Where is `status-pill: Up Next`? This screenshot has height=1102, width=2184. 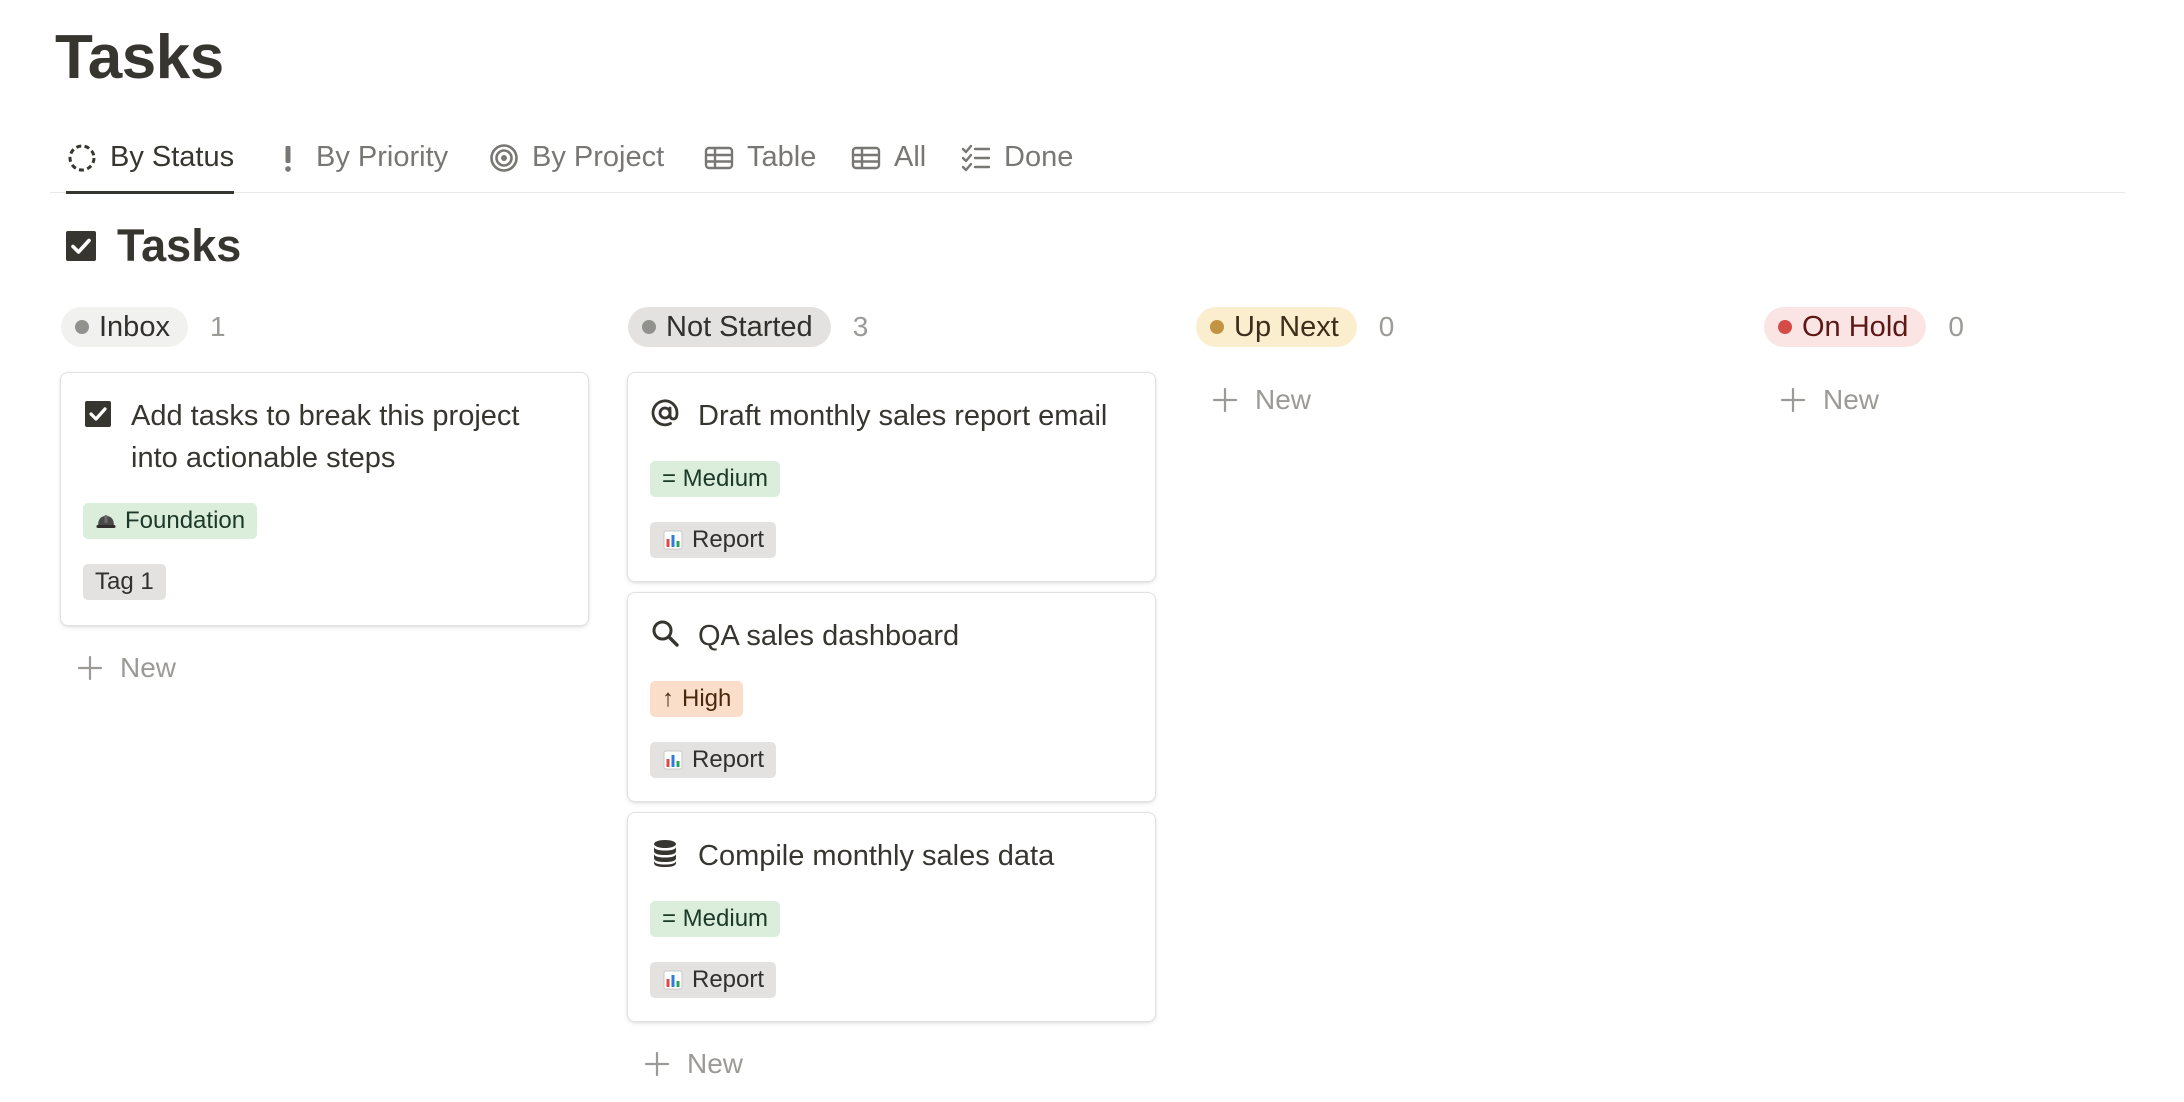
status-pill: Up Next is located at coordinates (1276, 327).